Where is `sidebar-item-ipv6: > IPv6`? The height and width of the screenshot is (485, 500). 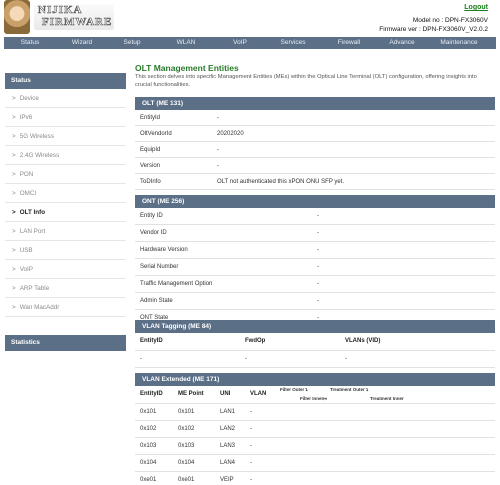 sidebar-item-ipv6: > IPv6 is located at coordinates (65, 117).